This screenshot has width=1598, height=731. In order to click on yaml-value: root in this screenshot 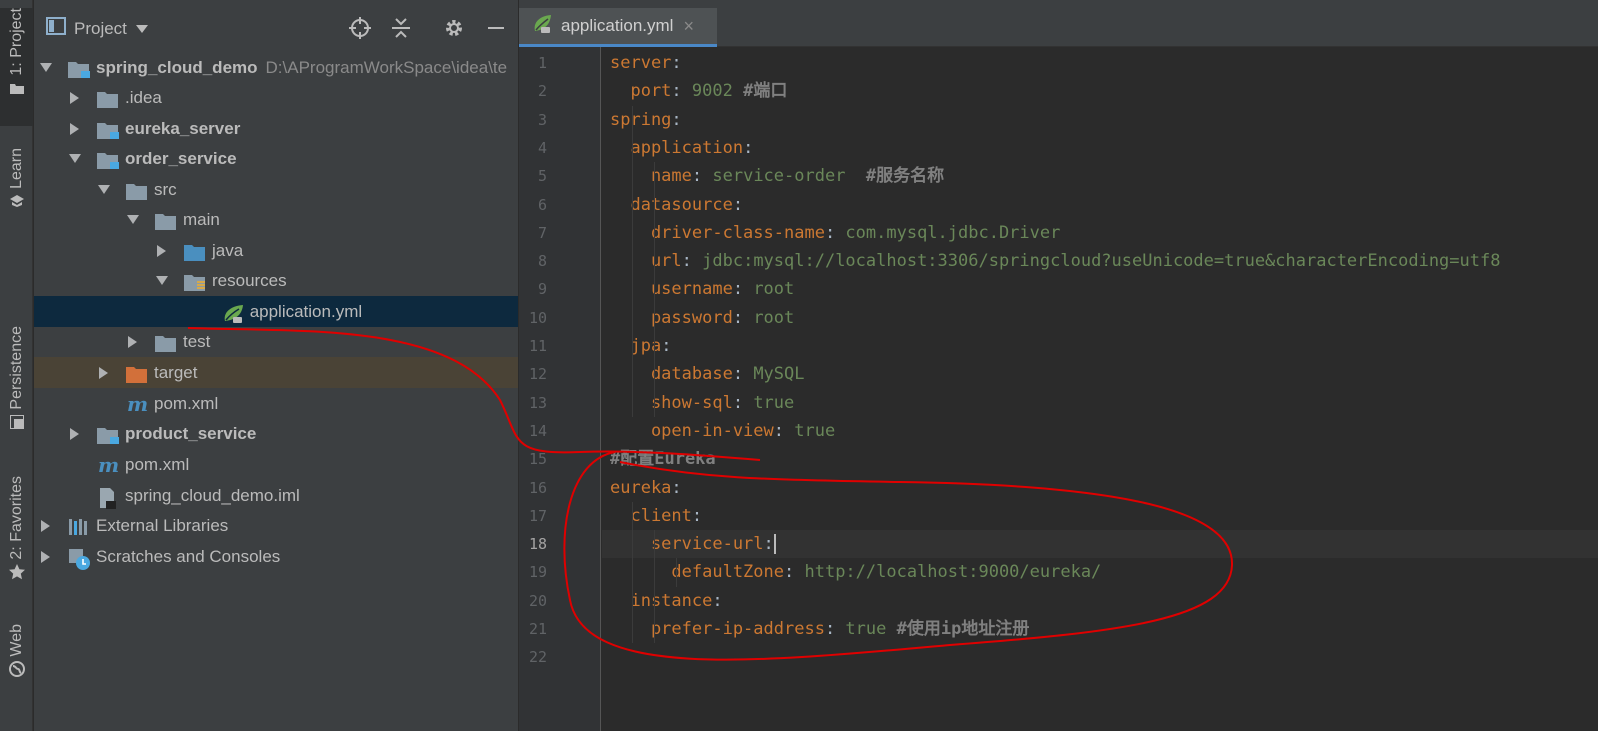, I will do `click(774, 289)`.